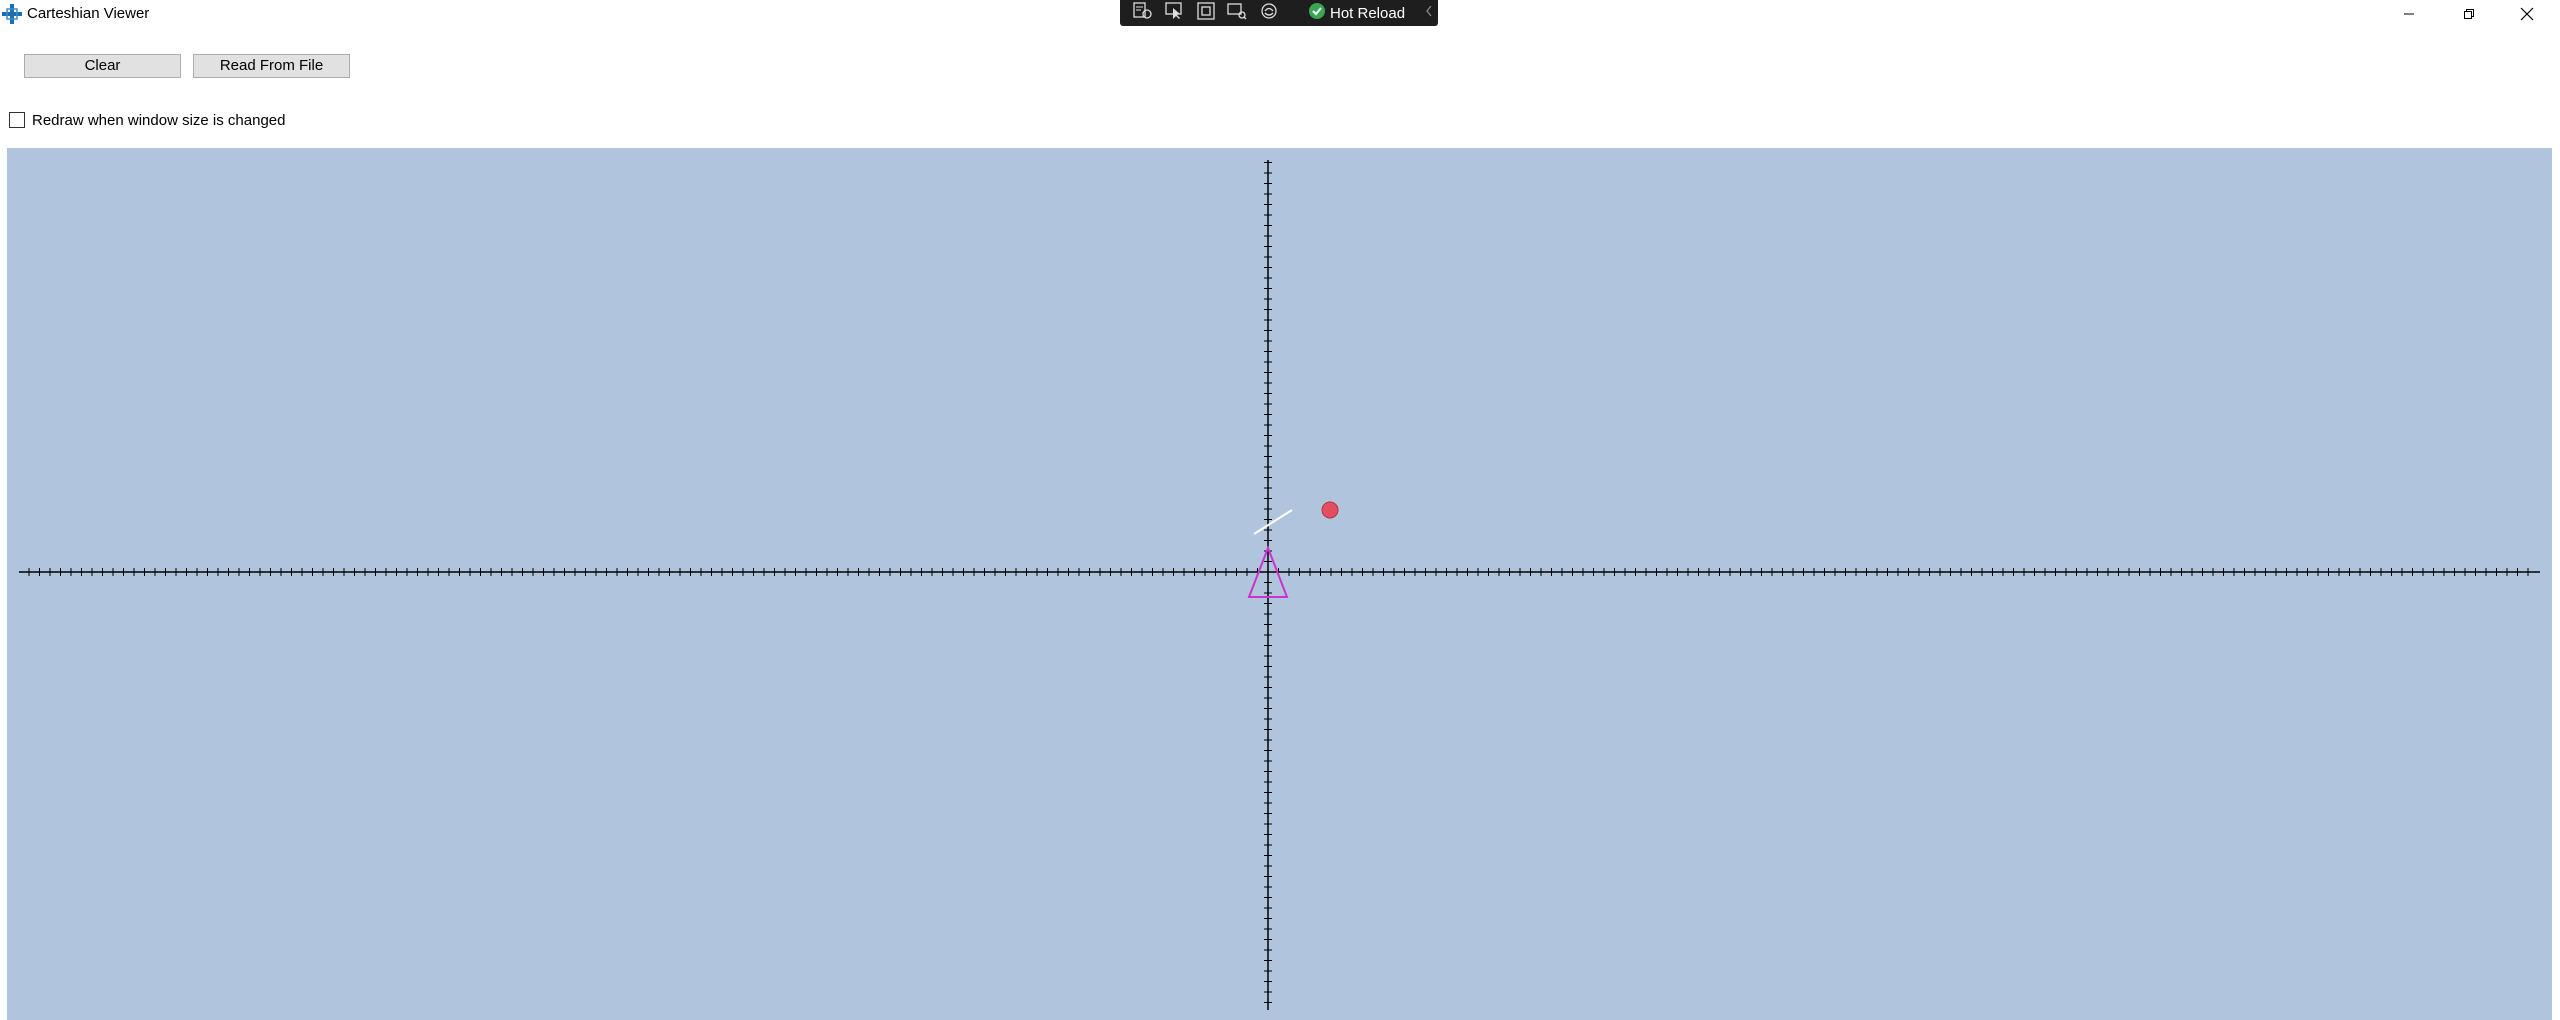  What do you see at coordinates (102, 66) in the screenshot?
I see `clear-button: Clear` at bounding box center [102, 66].